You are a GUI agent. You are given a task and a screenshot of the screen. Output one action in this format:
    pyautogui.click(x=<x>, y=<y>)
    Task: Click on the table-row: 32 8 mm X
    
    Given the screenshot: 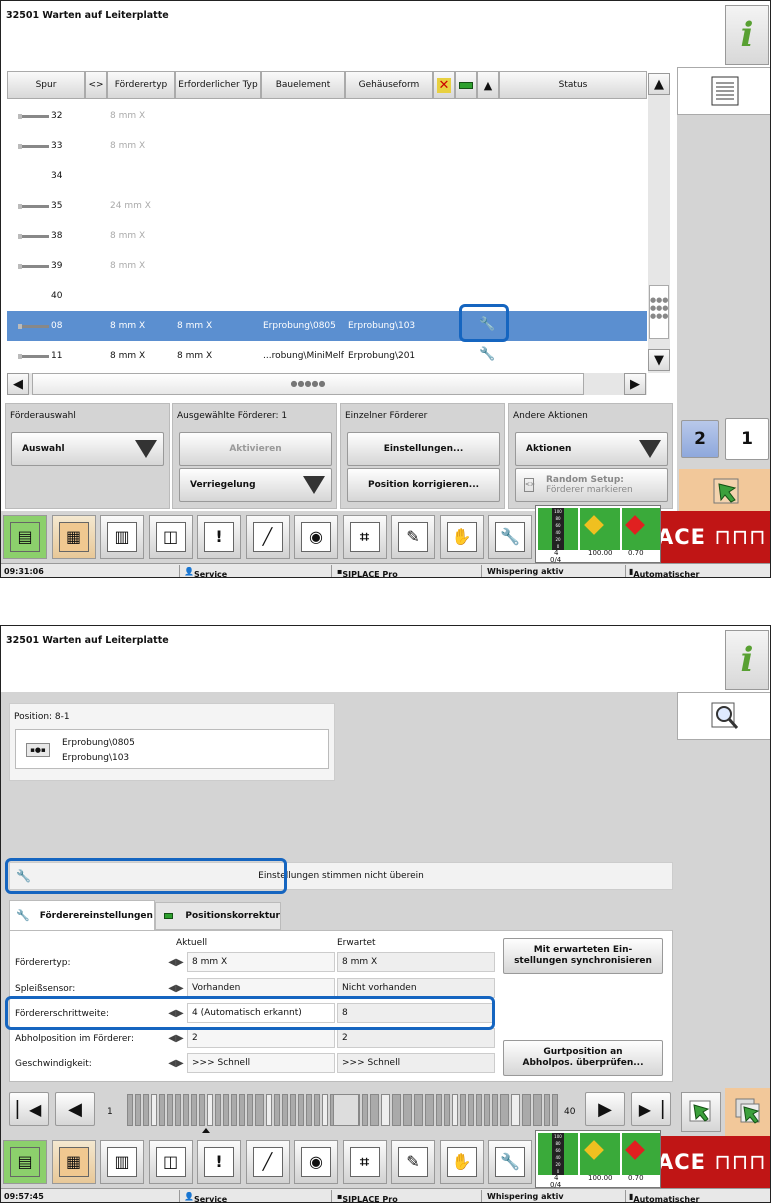 What is the action you would take?
    pyautogui.click(x=327, y=116)
    